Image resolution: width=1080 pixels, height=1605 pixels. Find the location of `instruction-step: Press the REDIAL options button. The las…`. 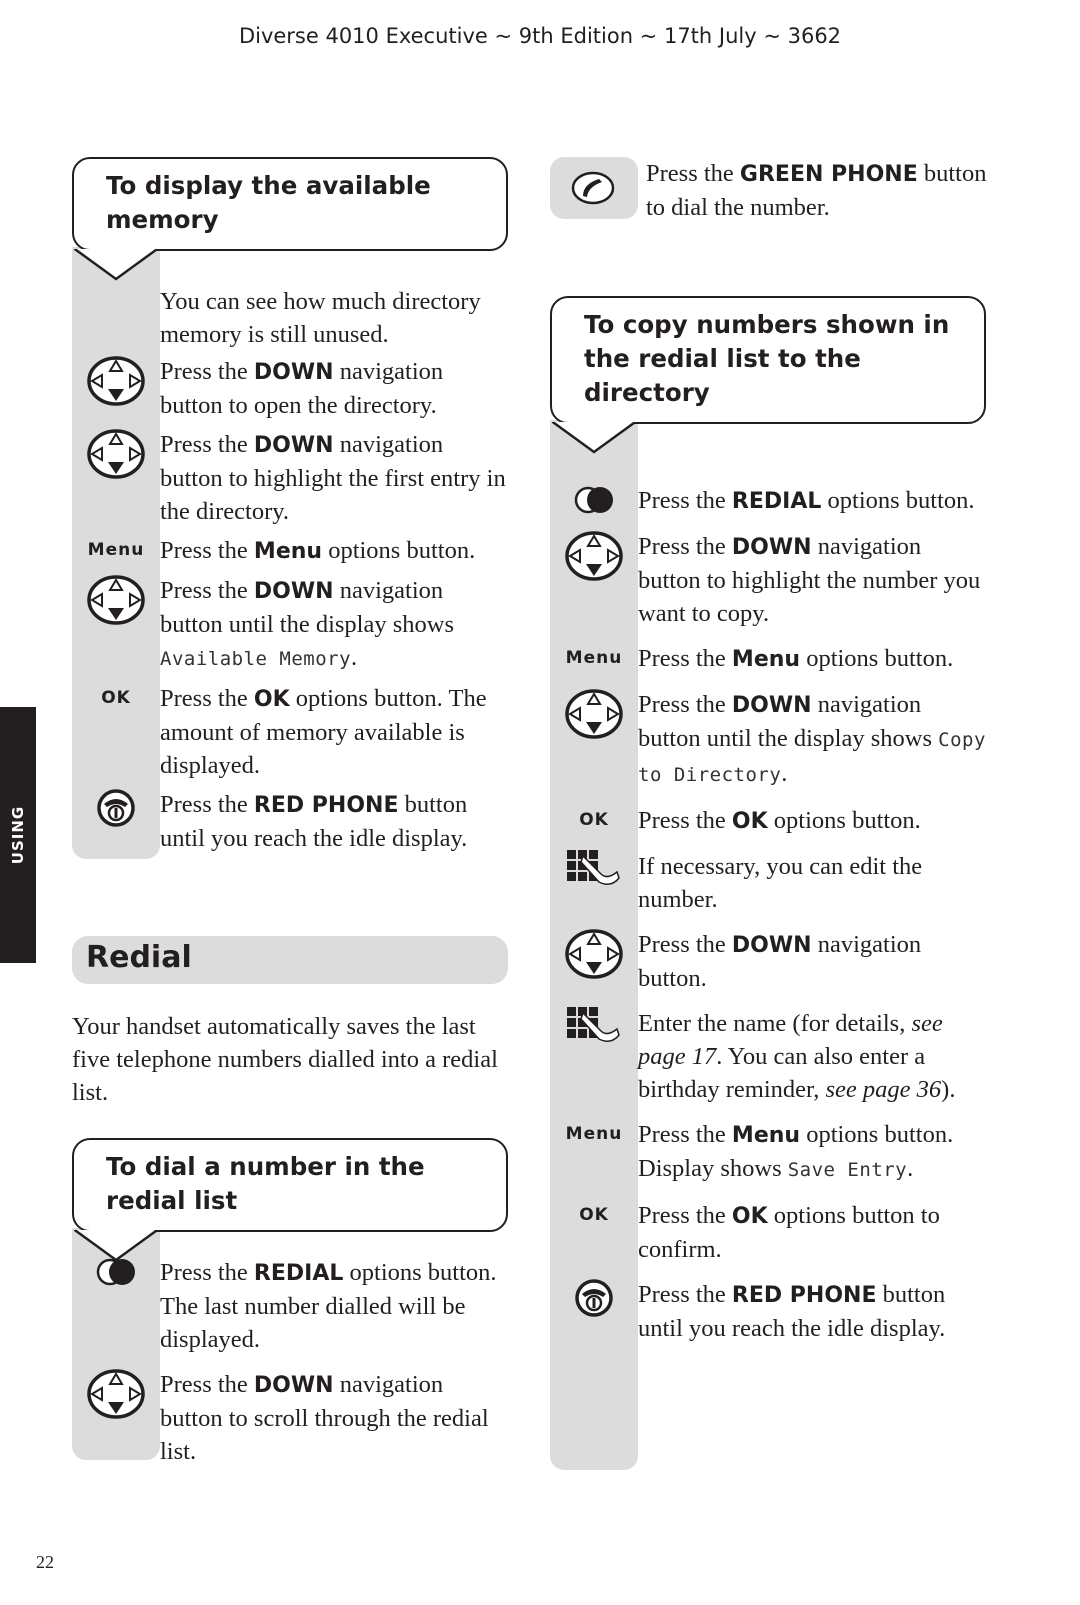

instruction-step: Press the REDIAL options button. The las… is located at coordinates (290, 1306).